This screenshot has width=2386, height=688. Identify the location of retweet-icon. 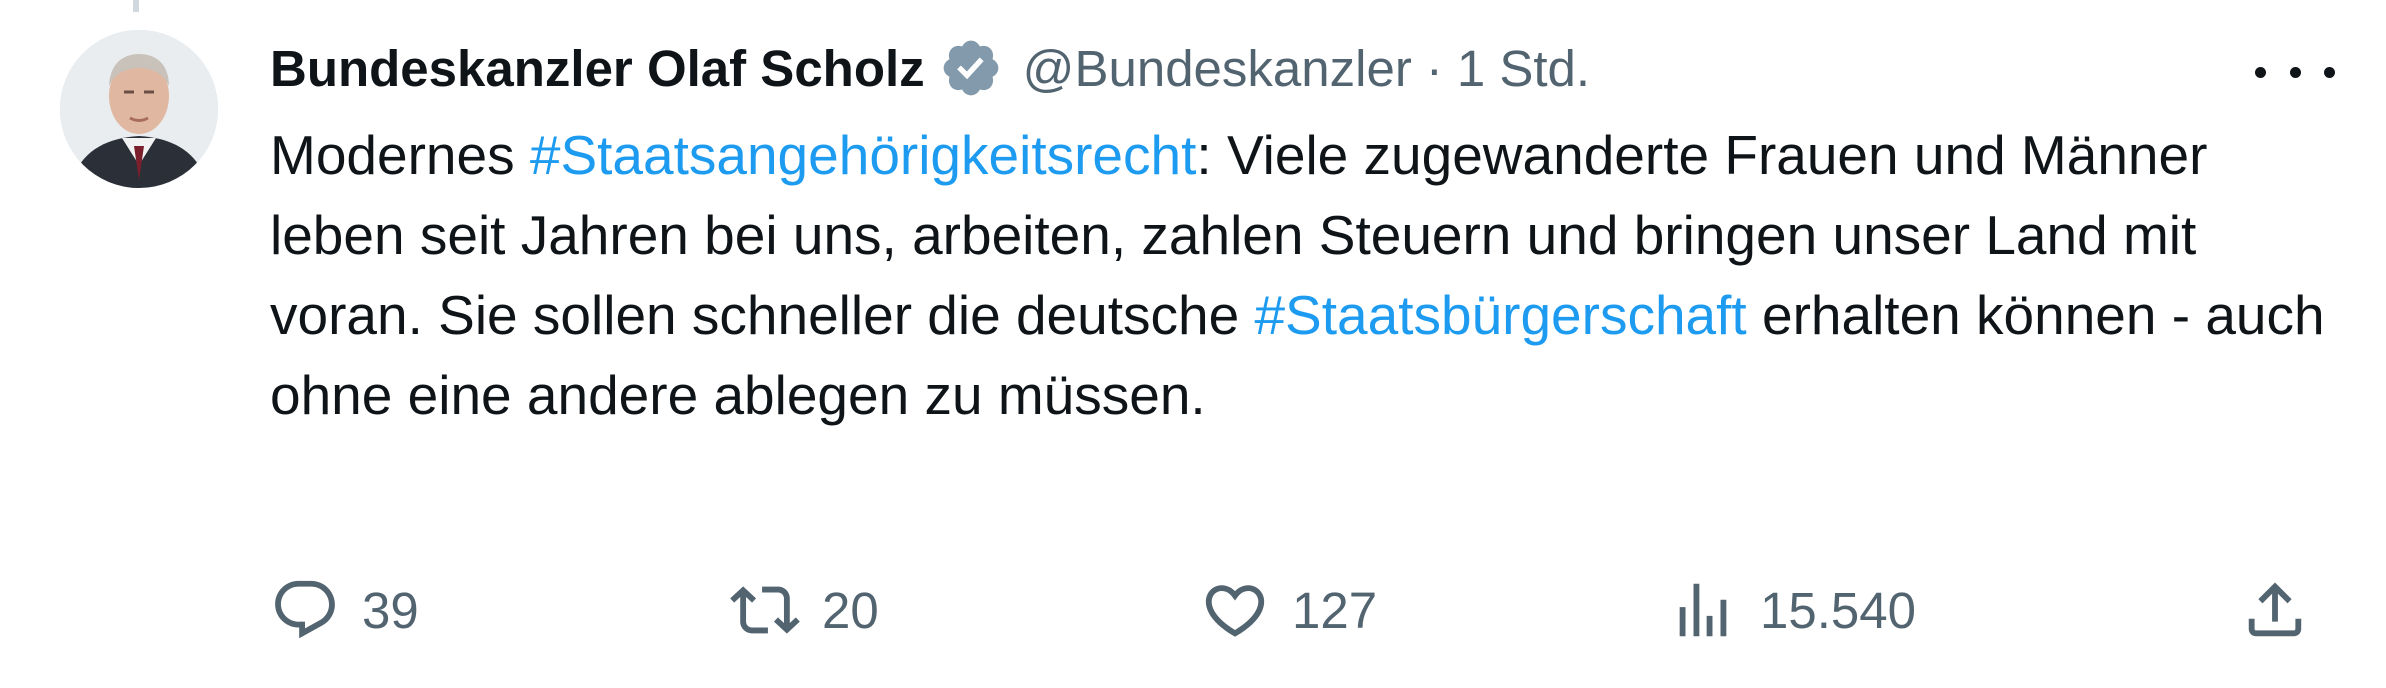
(765, 610).